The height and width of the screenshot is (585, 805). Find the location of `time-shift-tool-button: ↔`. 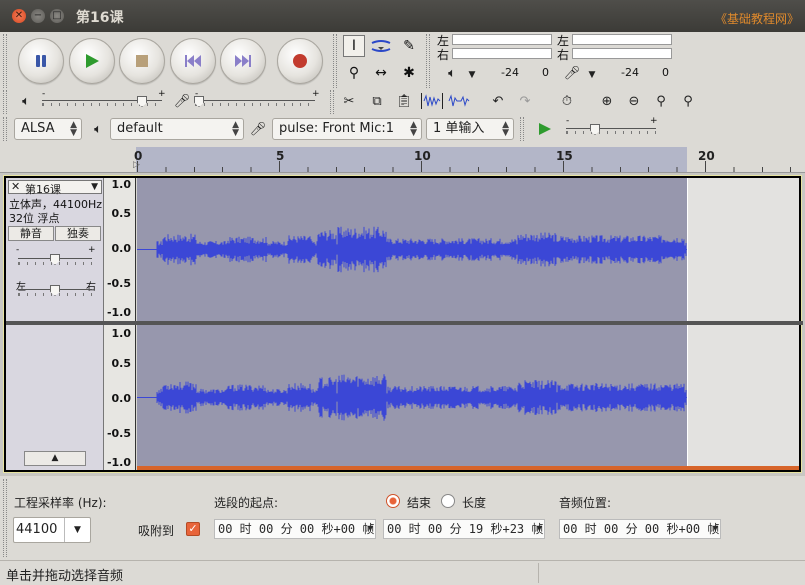

time-shift-tool-button: ↔ is located at coordinates (381, 73).